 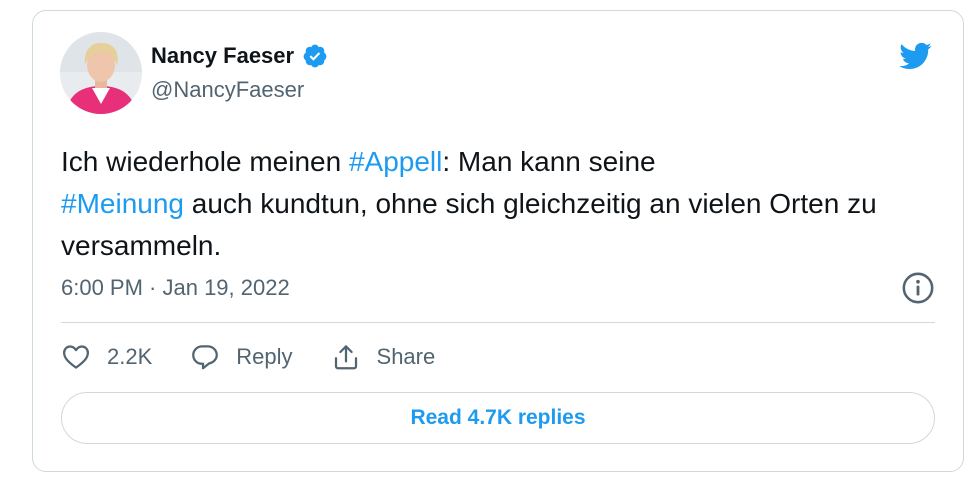 I want to click on share-upload-icon, so click(x=345, y=357).